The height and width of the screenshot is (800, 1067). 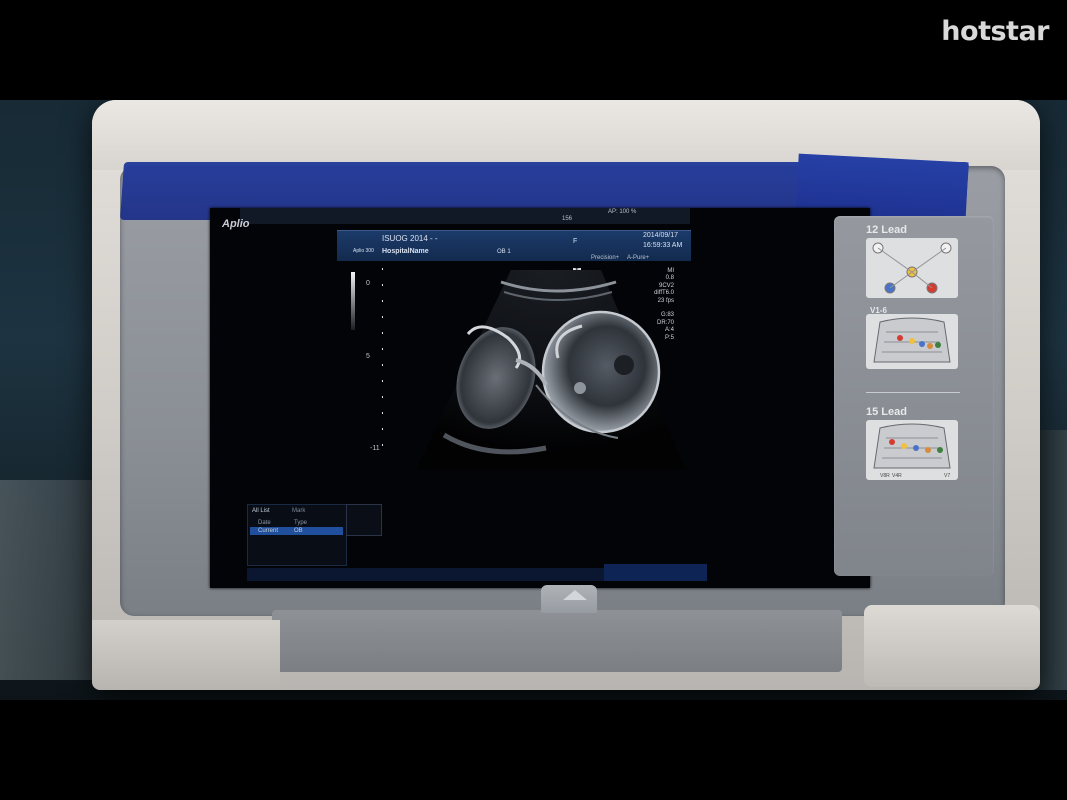 I want to click on study-list-panel: All List Mark Date Type Current OB, so click(x=297, y=535).